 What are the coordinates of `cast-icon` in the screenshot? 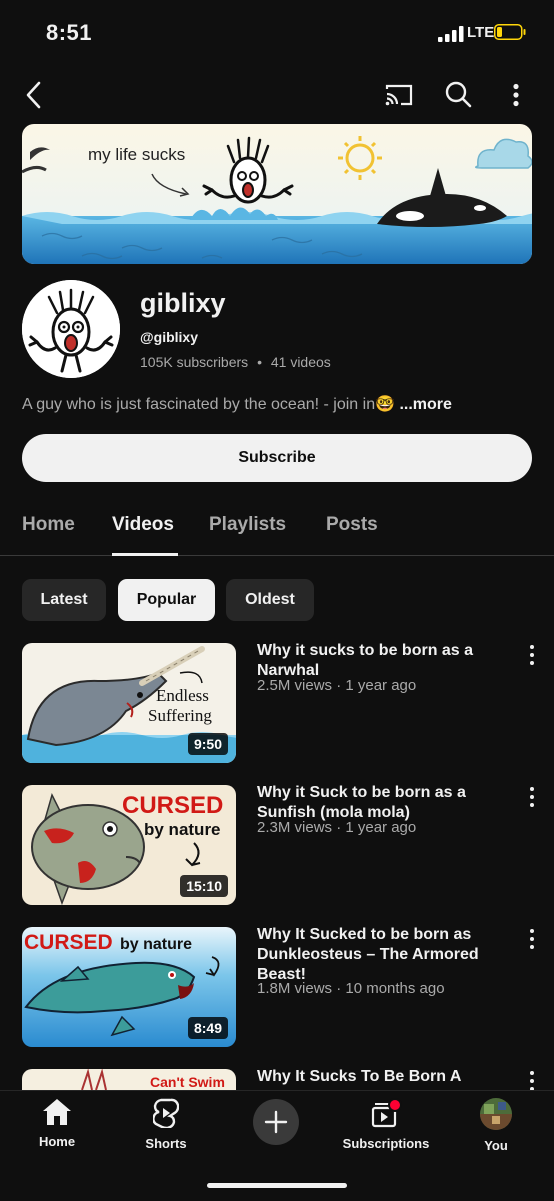 It's located at (399, 95).